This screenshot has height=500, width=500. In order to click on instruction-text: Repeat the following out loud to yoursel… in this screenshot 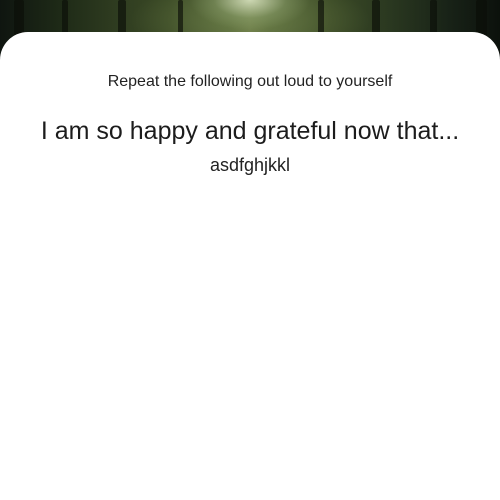, I will do `click(250, 81)`.